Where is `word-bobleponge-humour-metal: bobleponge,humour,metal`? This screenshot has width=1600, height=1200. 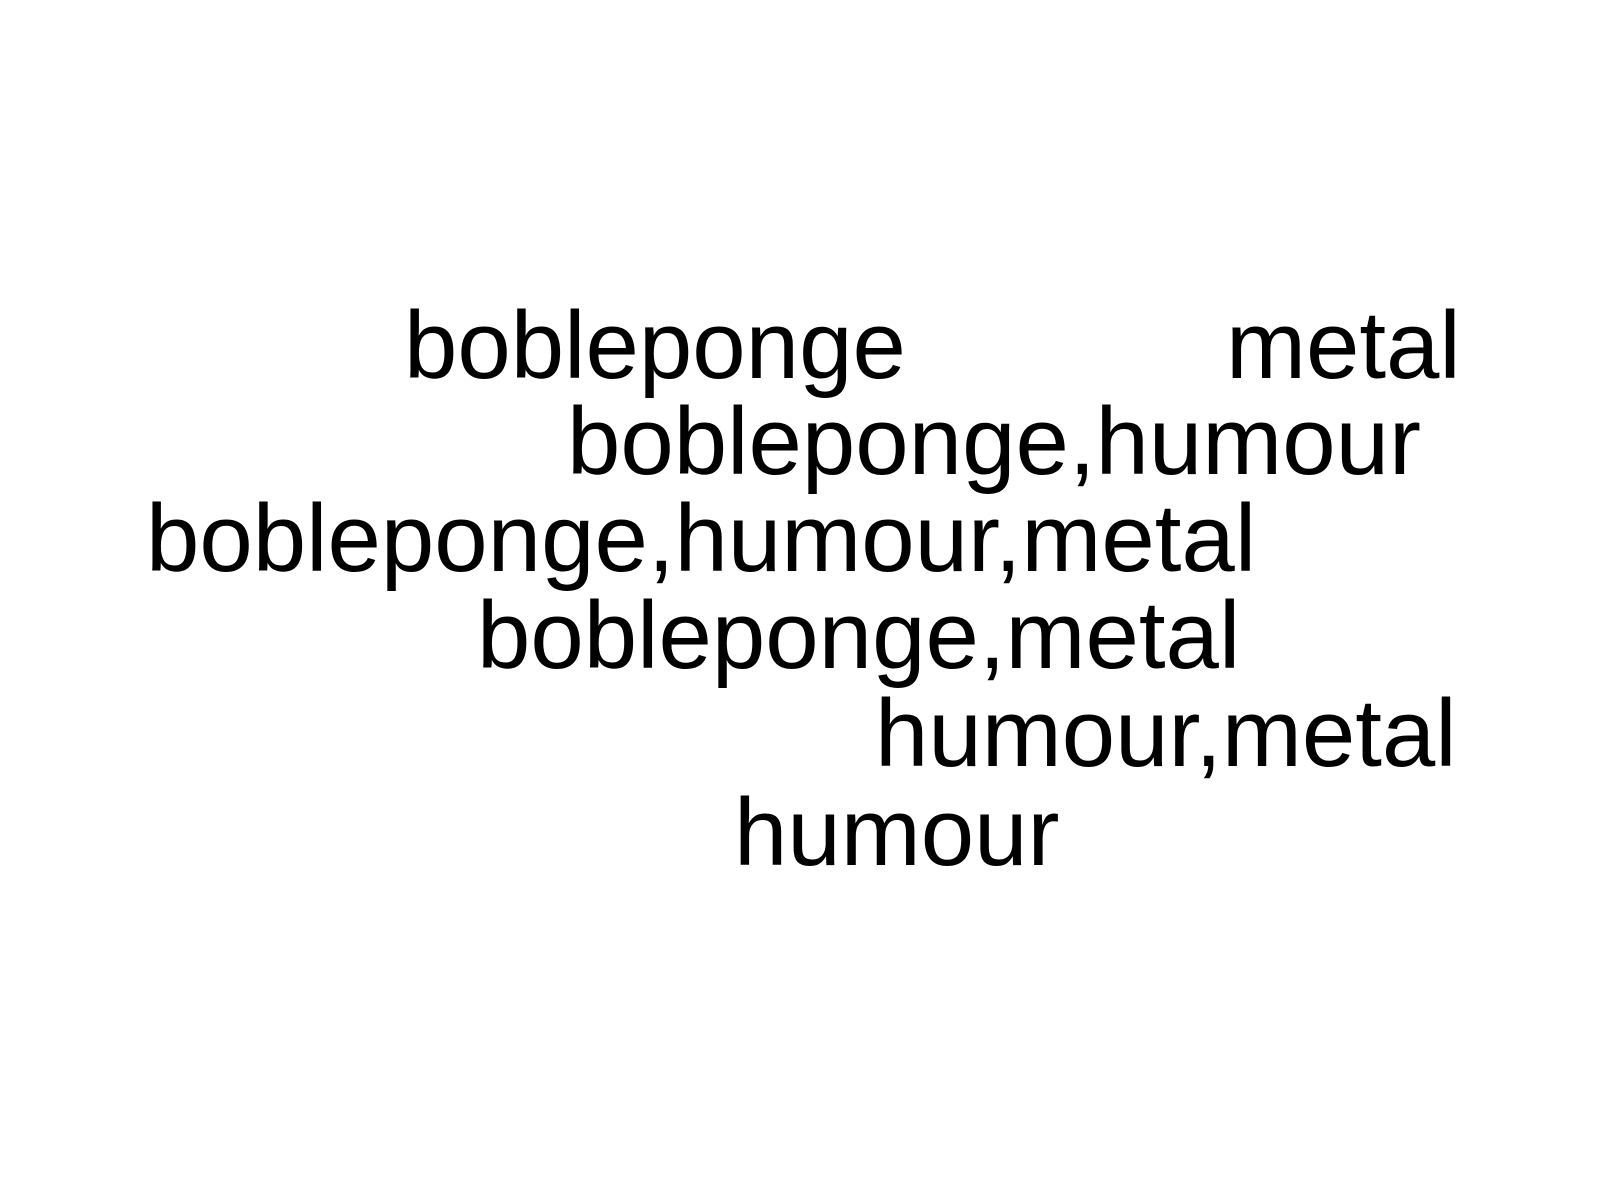
word-bobleponge-humour-metal: bobleponge,humour,metal is located at coordinates (701, 538).